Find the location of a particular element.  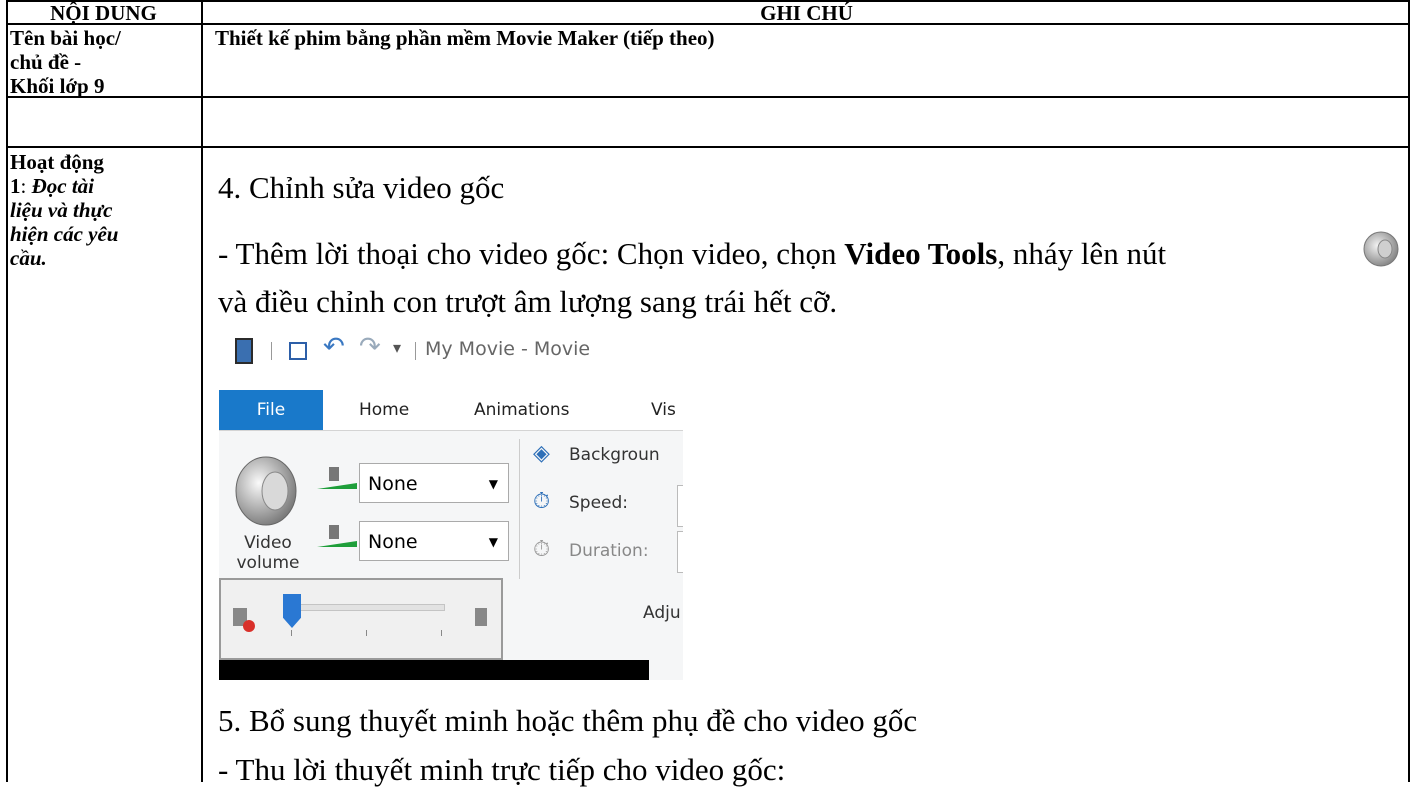

window-title: My Movie - Movie is located at coordinates (508, 349).